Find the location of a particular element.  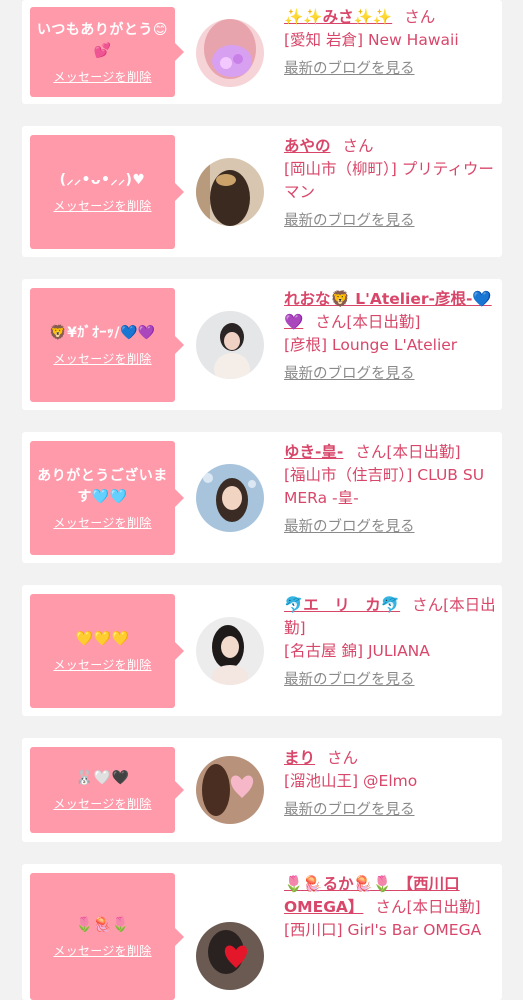

message-bubble: ありがとうございます🩵🩵 メッセージを削除 is located at coordinates (107, 498).